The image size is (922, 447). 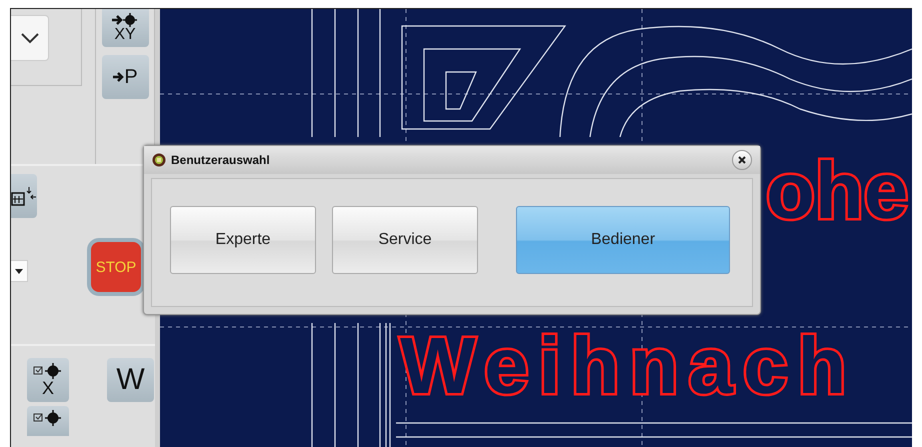 I want to click on dropdown-button, so click(x=30, y=38).